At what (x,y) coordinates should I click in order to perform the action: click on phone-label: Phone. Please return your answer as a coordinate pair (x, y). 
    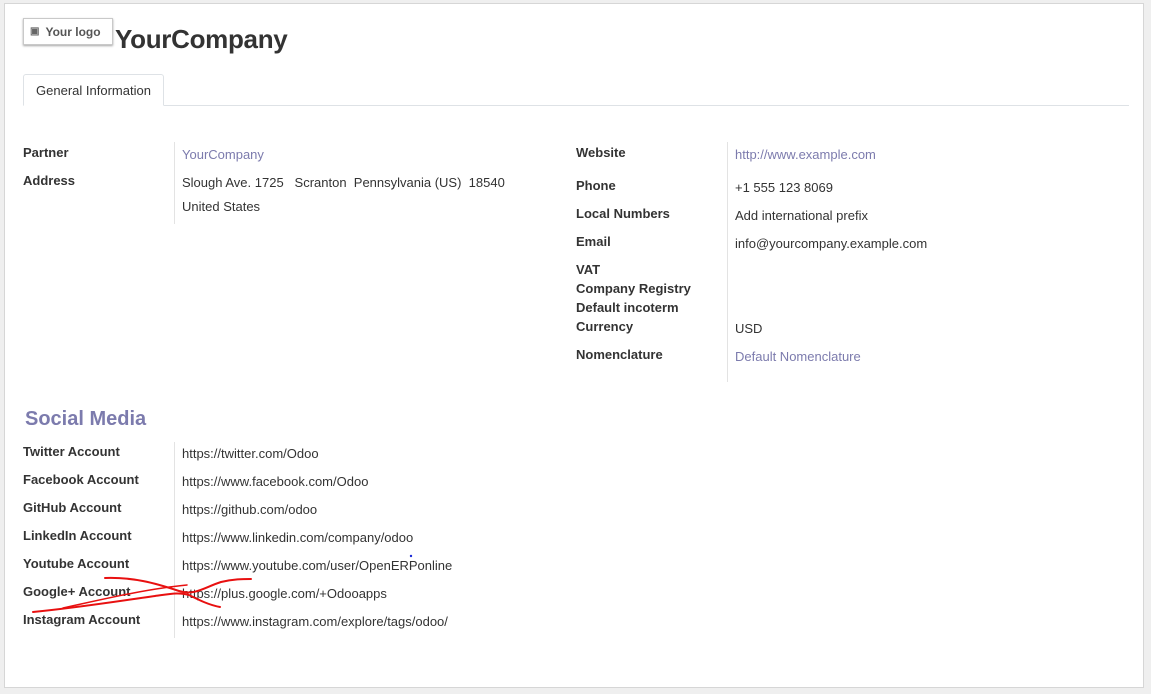
    Looking at the image, I should click on (596, 185).